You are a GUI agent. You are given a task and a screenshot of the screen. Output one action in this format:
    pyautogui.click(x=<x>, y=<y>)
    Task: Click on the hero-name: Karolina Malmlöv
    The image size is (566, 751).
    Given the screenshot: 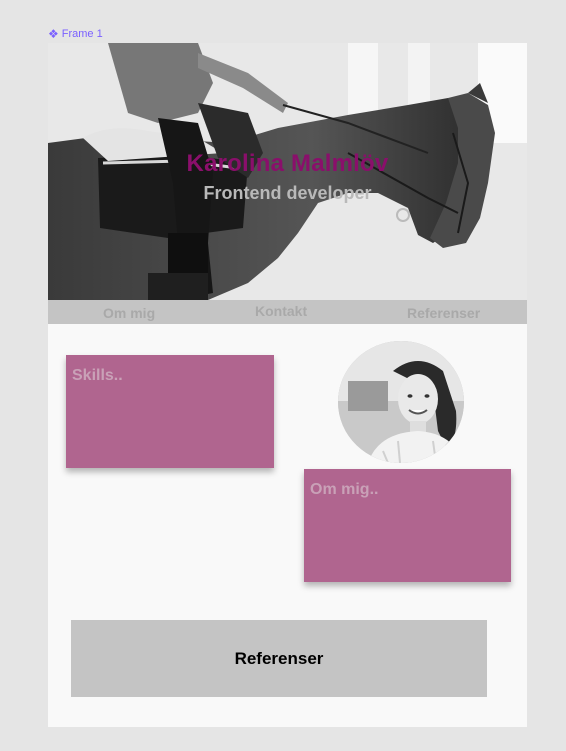 What is the action you would take?
    pyautogui.click(x=287, y=163)
    